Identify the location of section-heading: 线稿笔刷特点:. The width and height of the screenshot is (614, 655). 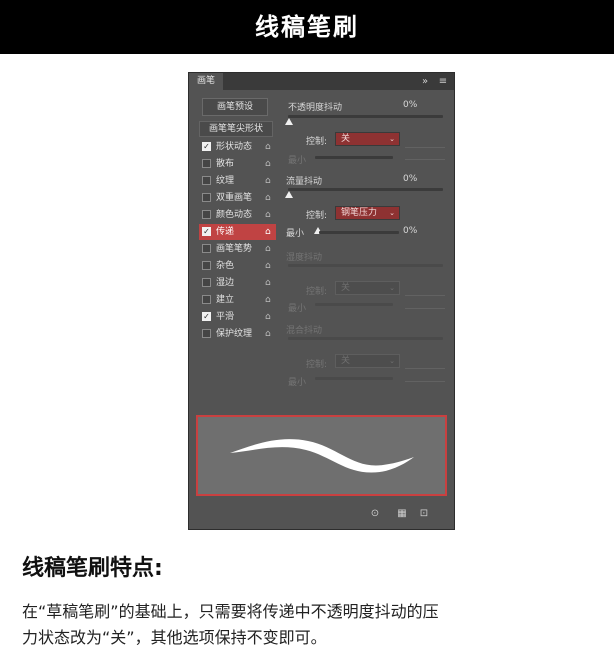
(92, 568).